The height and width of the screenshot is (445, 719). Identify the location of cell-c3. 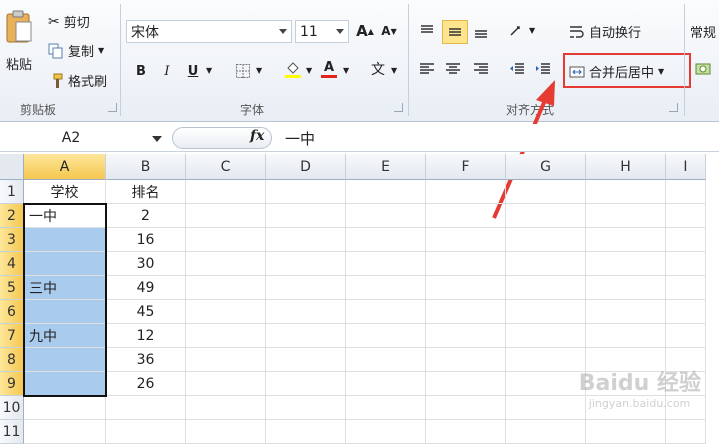
(226, 240).